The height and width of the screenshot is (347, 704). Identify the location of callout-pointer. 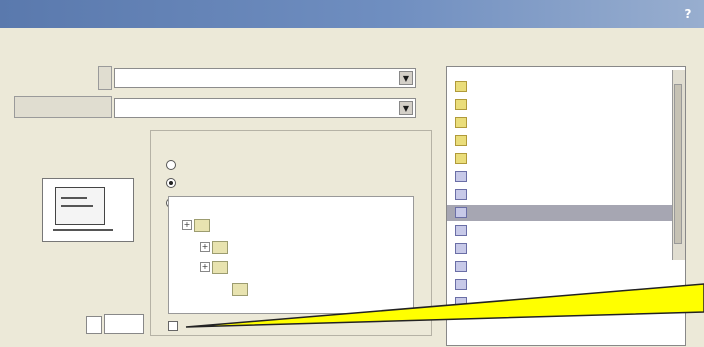
(444, 305).